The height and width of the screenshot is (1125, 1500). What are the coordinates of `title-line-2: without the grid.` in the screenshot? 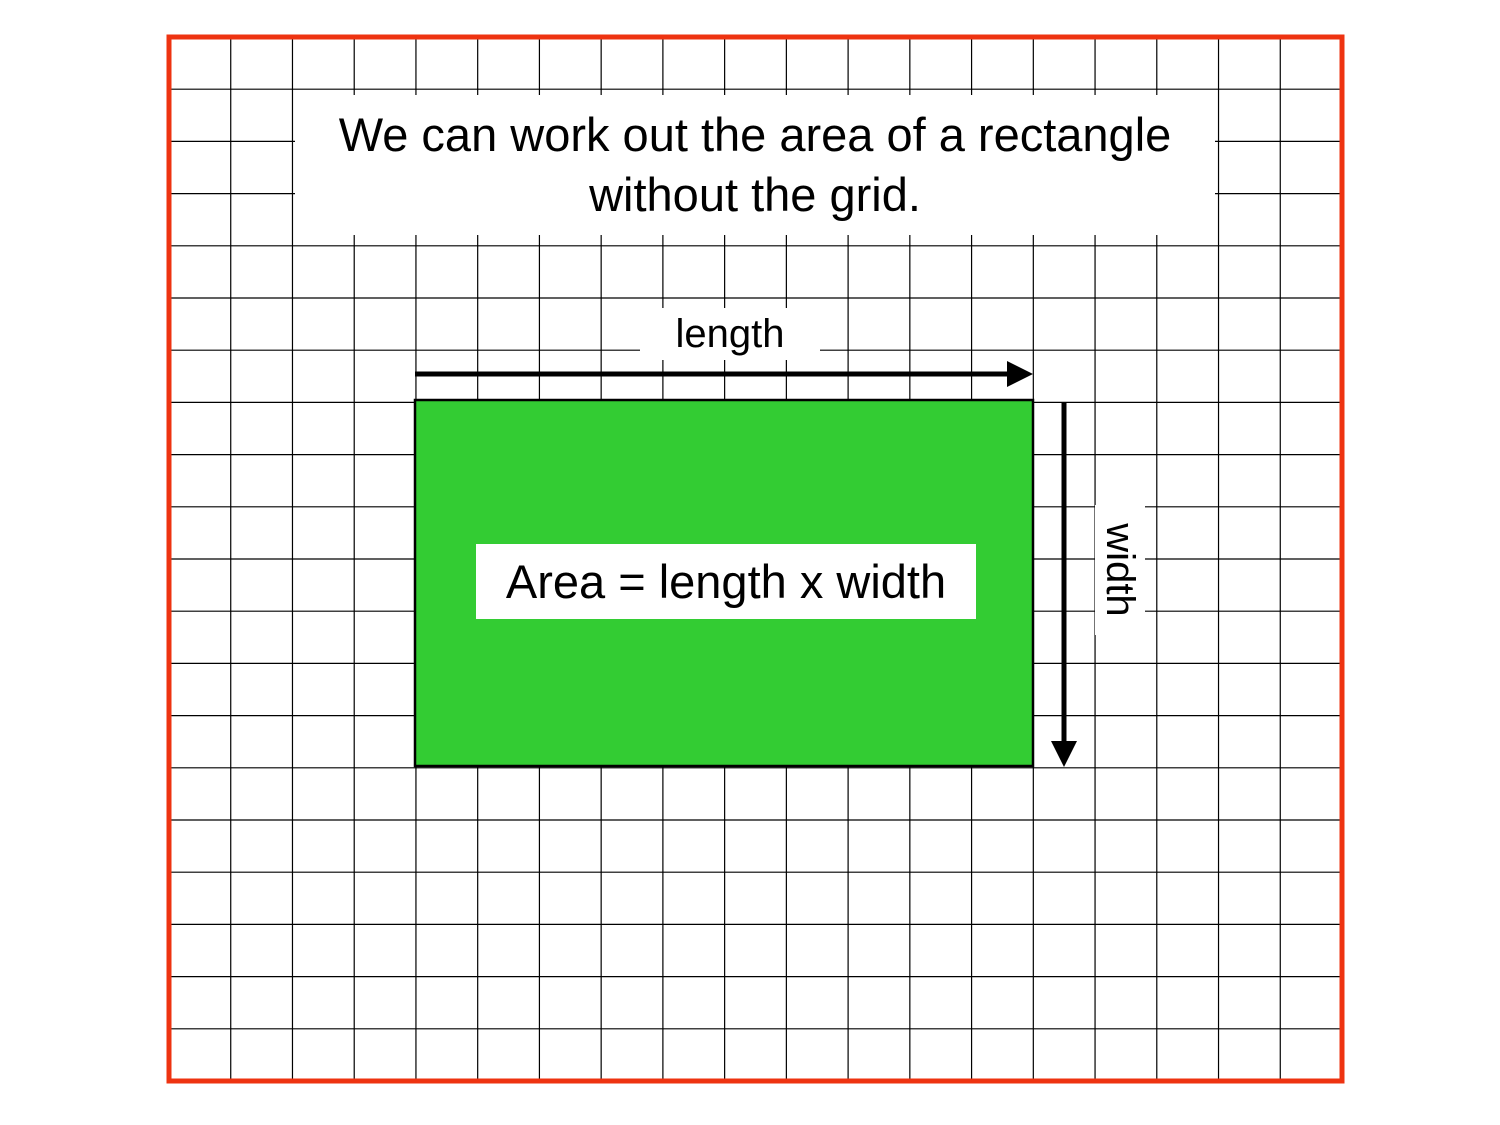 It's located at (755, 194).